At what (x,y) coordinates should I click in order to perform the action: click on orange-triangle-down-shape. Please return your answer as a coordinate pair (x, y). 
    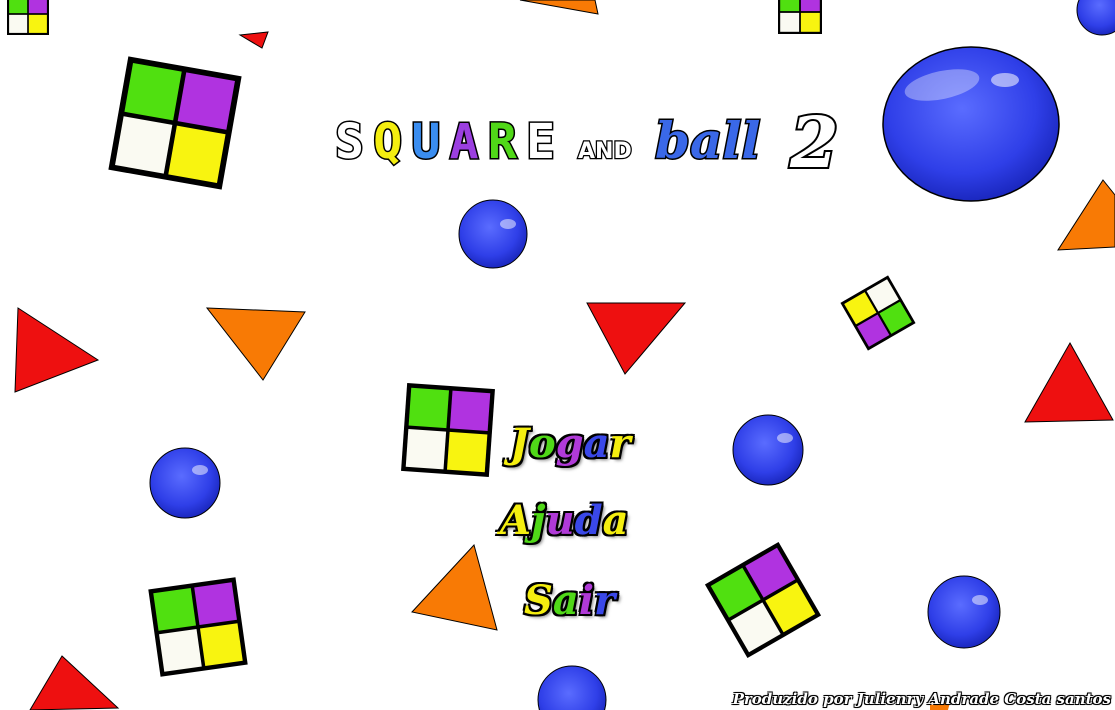
    Looking at the image, I should click on (255, 344).